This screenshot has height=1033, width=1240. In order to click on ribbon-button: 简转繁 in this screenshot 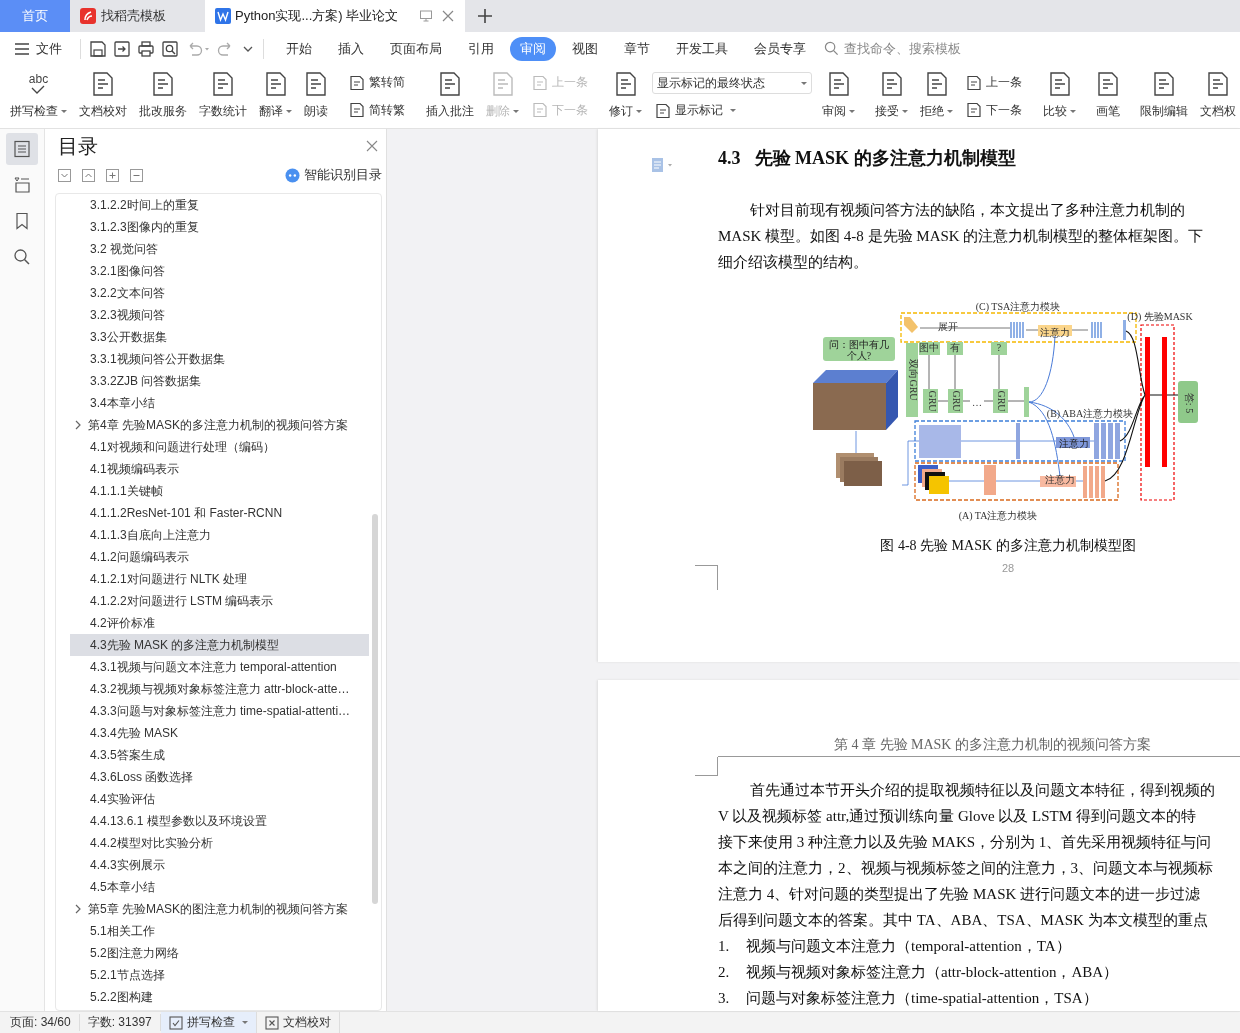, I will do `click(377, 110)`.